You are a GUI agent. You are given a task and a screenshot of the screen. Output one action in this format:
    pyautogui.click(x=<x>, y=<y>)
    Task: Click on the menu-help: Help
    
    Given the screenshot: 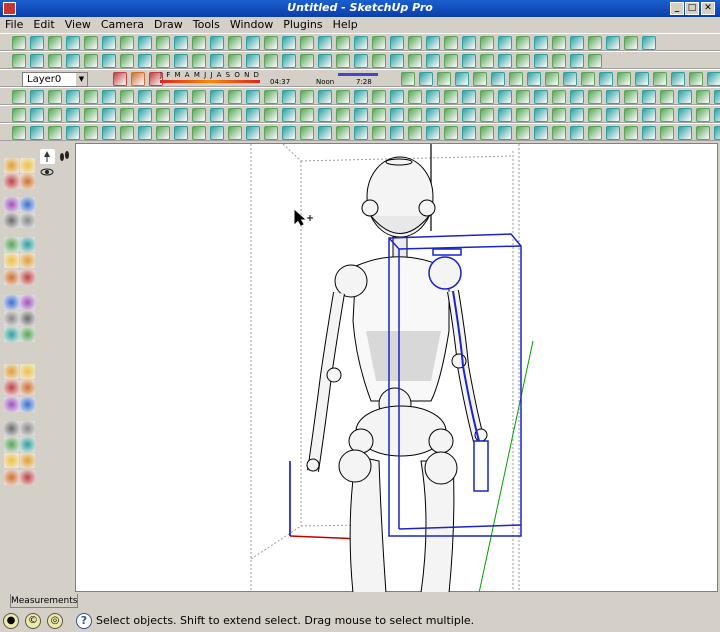 What is the action you would take?
    pyautogui.click(x=345, y=25)
    